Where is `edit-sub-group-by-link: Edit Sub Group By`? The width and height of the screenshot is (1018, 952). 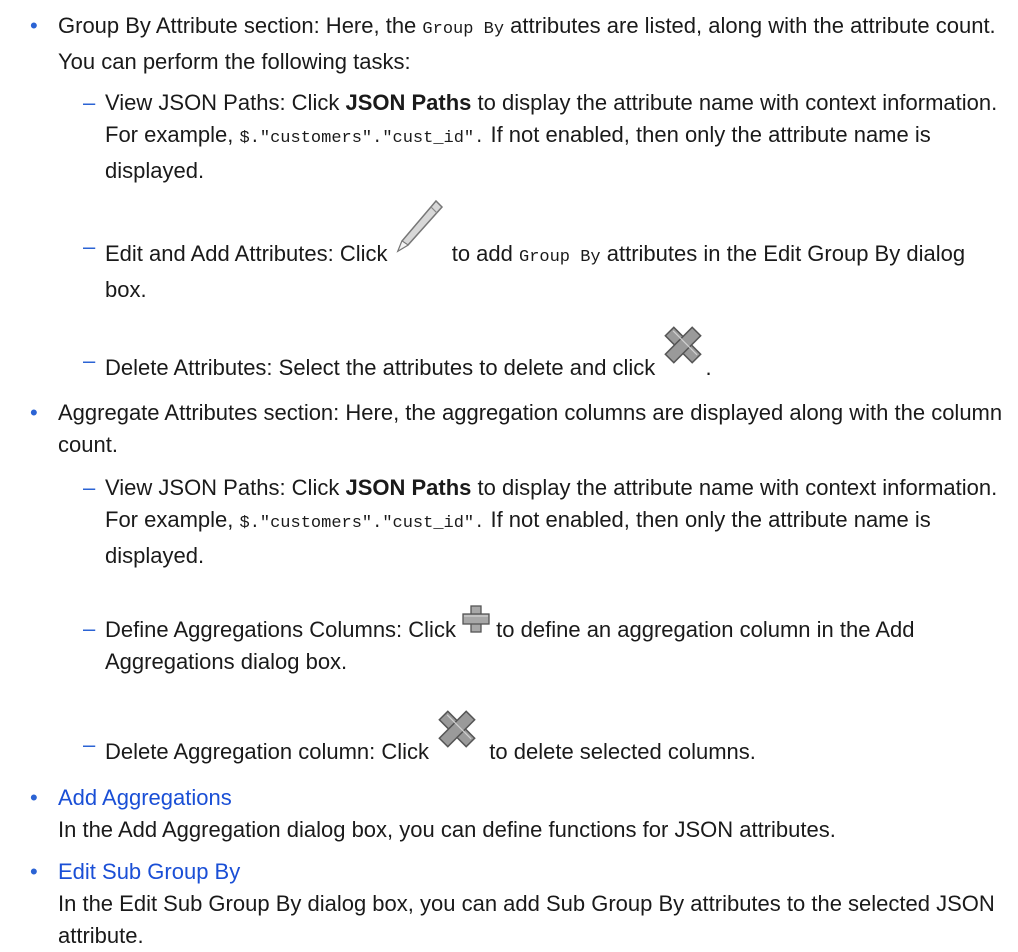 edit-sub-group-by-link: Edit Sub Group By is located at coordinates (149, 871).